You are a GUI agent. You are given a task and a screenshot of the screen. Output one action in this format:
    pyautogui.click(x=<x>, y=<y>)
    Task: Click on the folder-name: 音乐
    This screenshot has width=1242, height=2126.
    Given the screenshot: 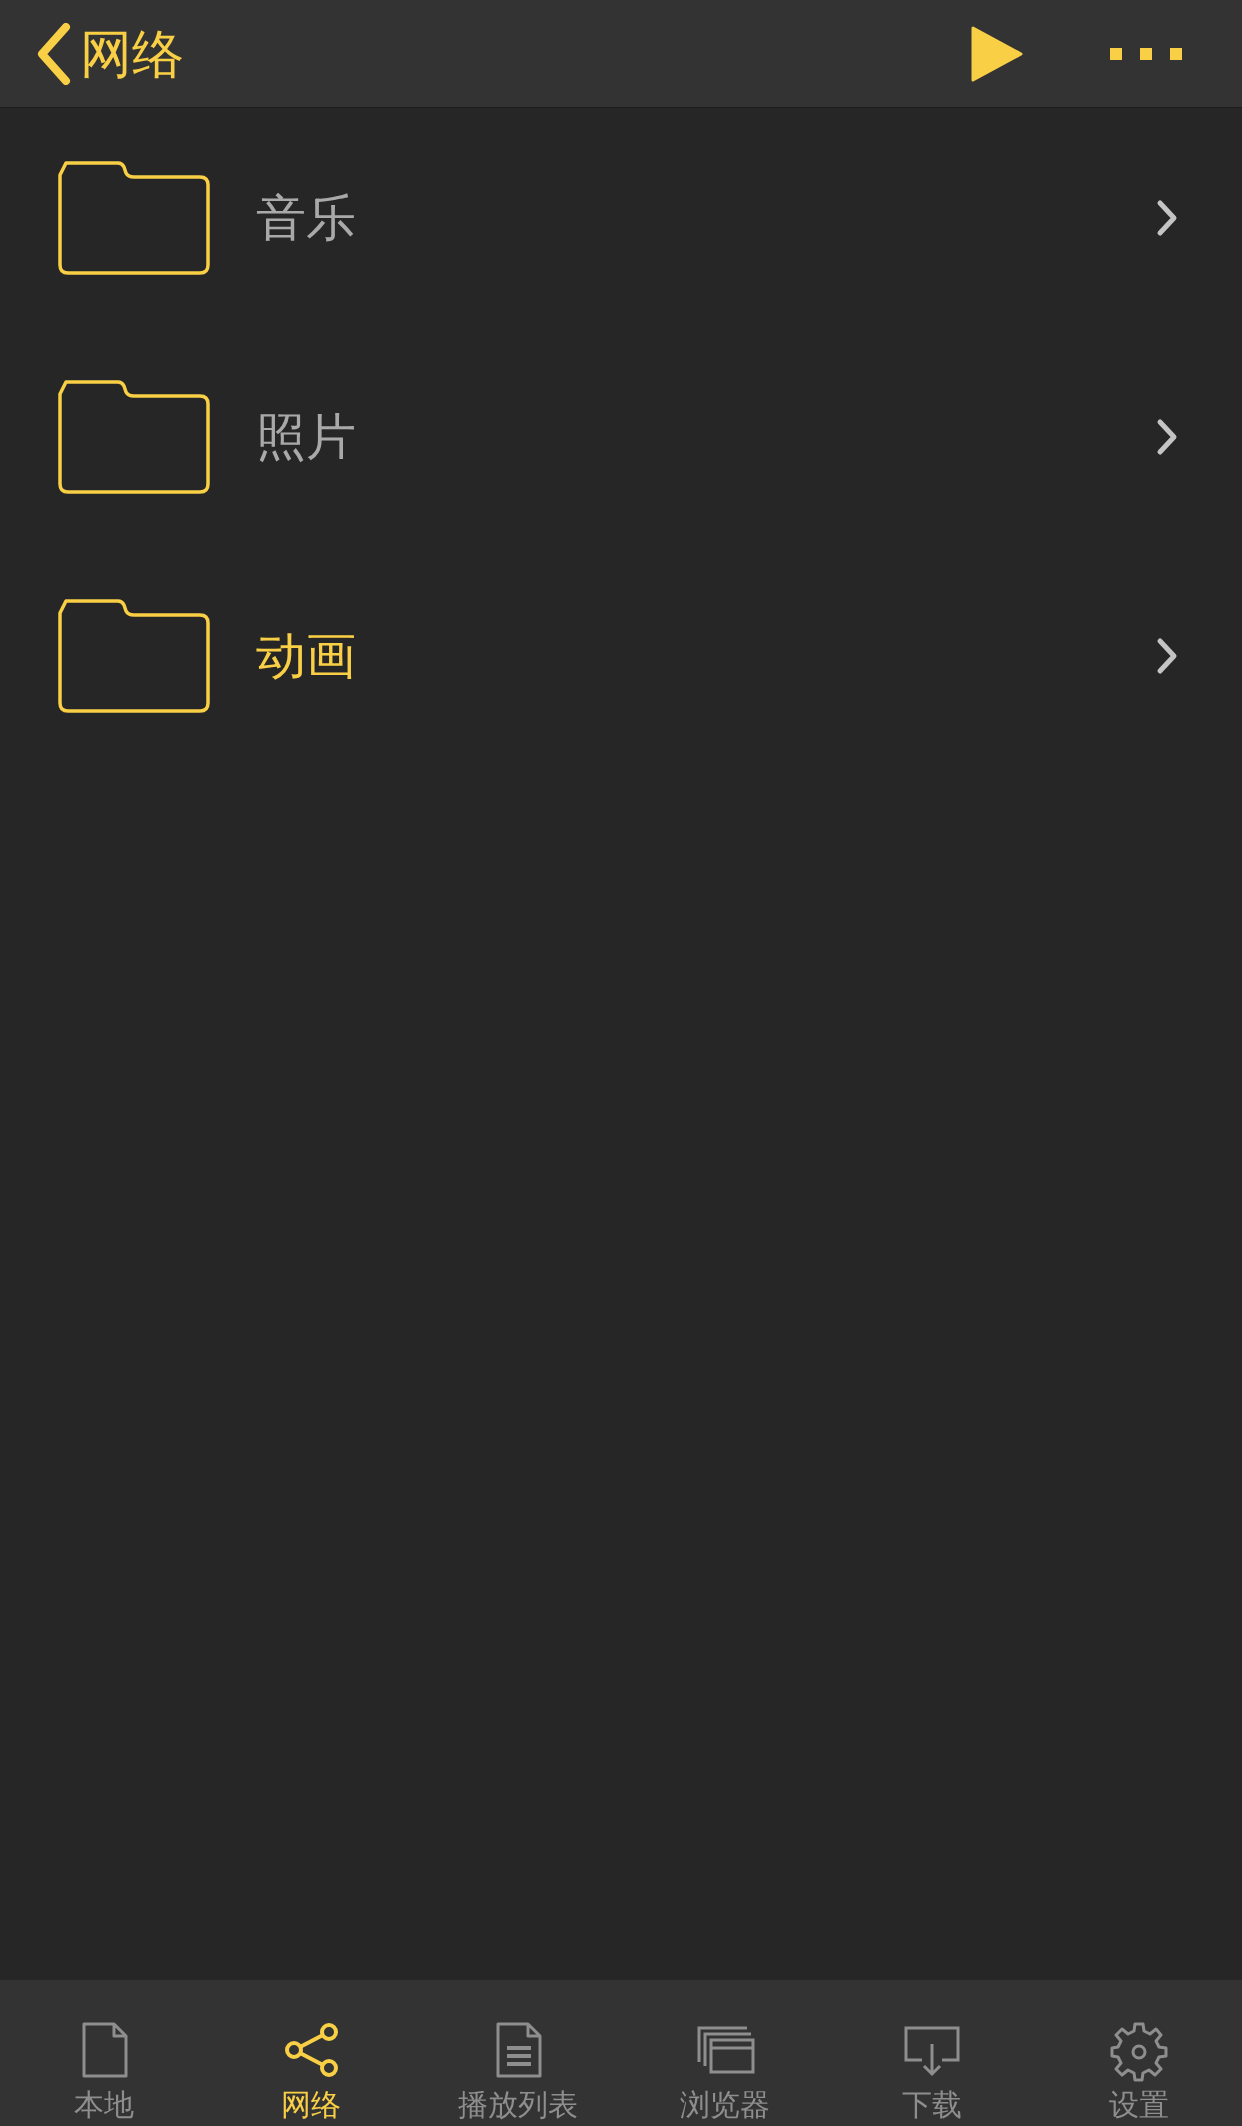 What is the action you would take?
    pyautogui.click(x=306, y=217)
    